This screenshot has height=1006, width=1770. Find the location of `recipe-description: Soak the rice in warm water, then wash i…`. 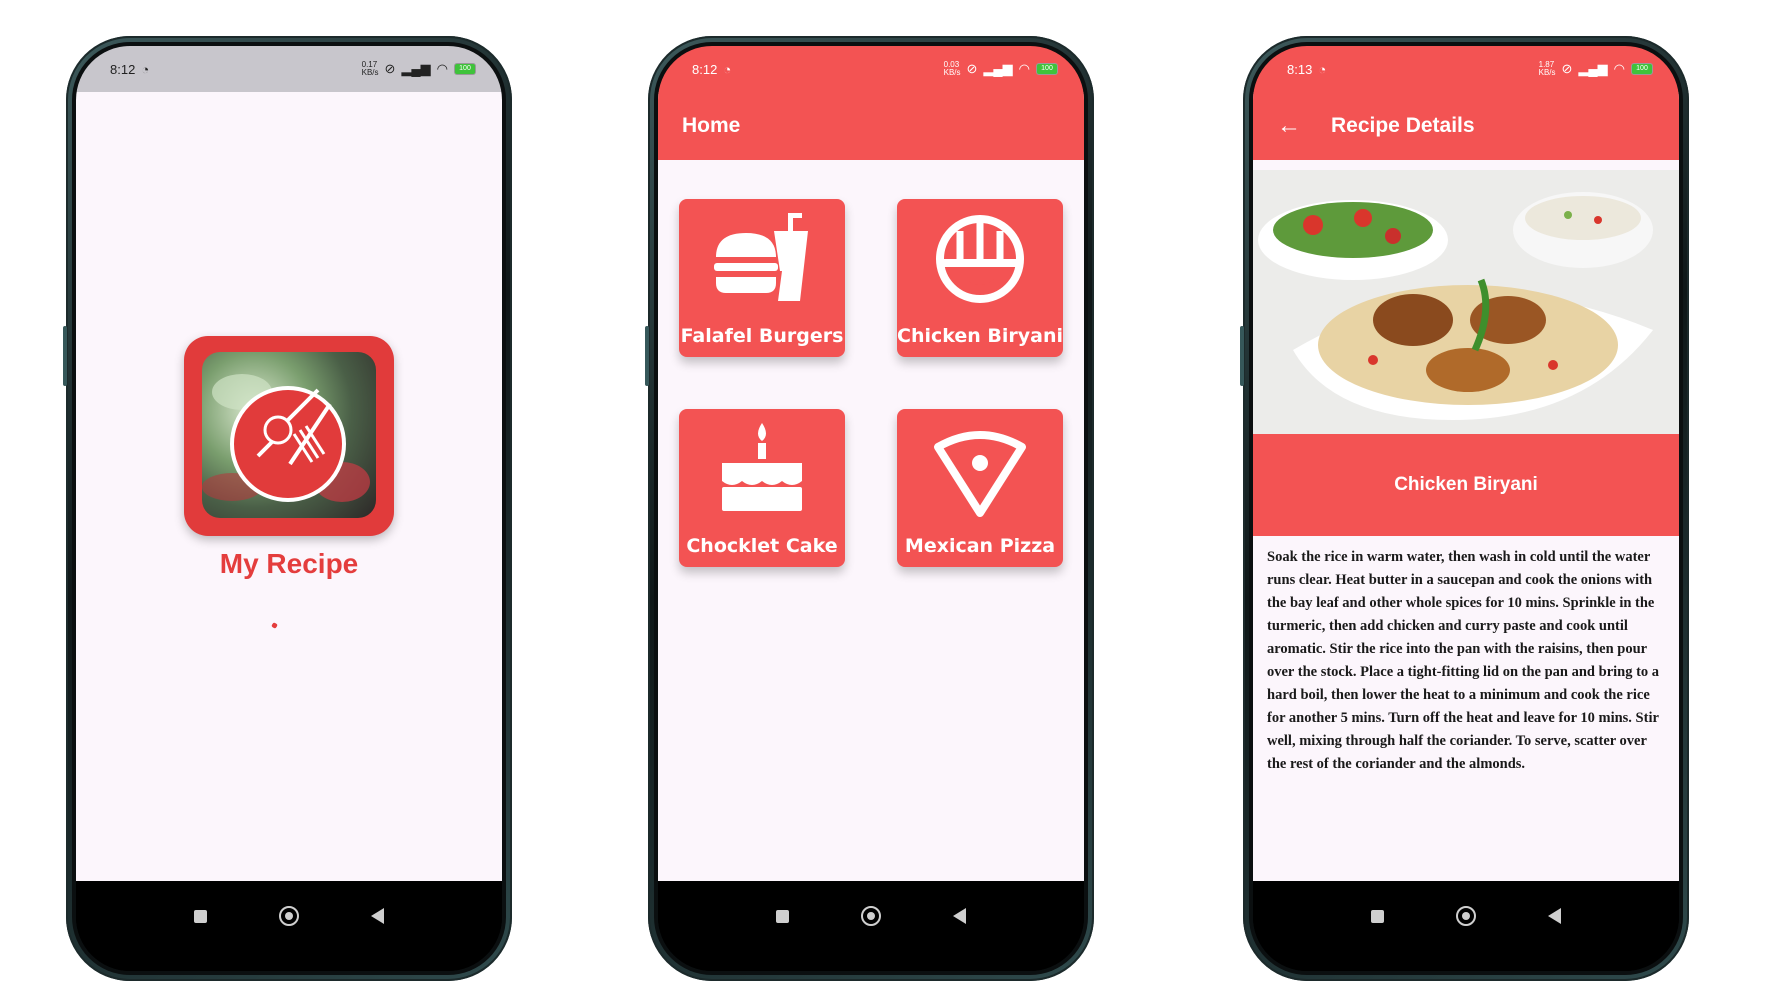

recipe-description: Soak the rice in warm water, then wash i… is located at coordinates (1463, 660).